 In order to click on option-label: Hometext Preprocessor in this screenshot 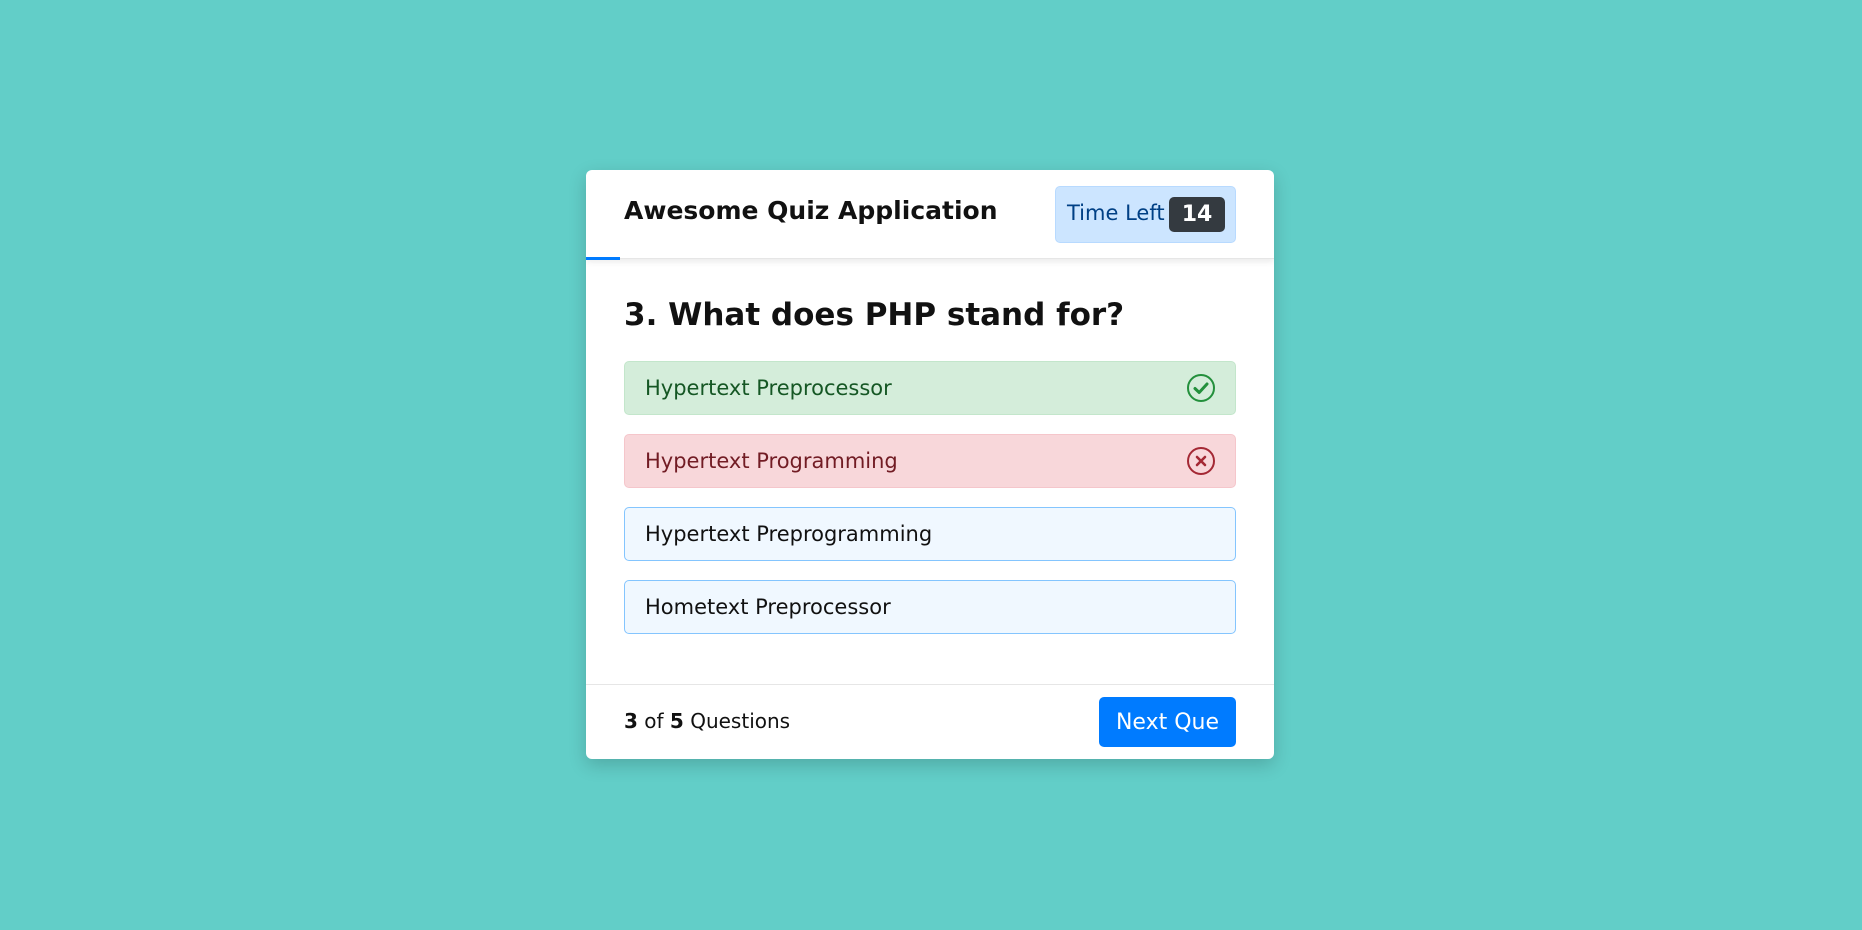, I will do `click(768, 607)`.